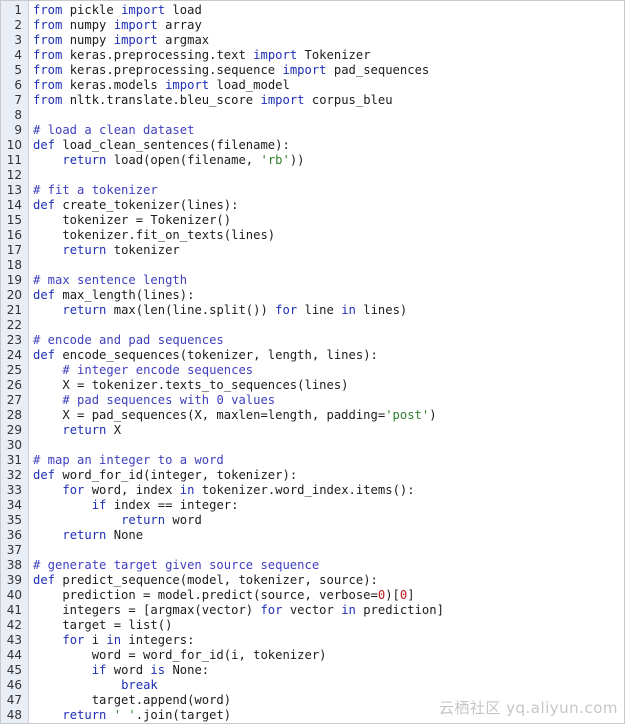 The height and width of the screenshot is (724, 625). Describe the element at coordinates (312, 685) in the screenshot. I see `code-line: 46 break` at that location.